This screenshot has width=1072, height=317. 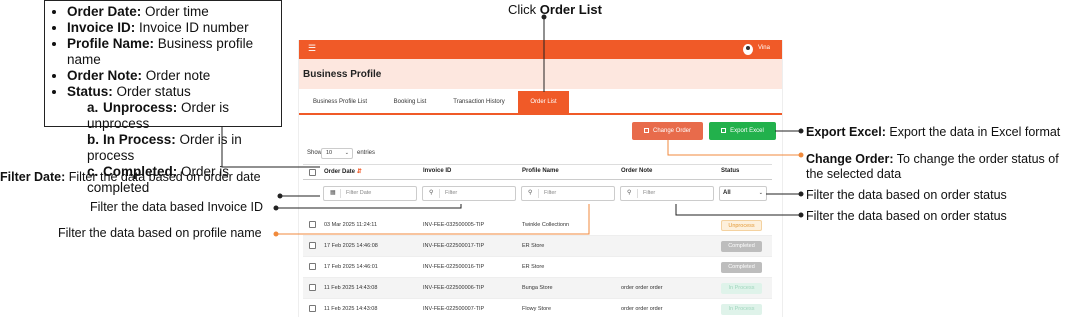 What do you see at coordinates (160, 233) in the screenshot?
I see `annotation-filter-profile: Filter the data based on profile name` at bounding box center [160, 233].